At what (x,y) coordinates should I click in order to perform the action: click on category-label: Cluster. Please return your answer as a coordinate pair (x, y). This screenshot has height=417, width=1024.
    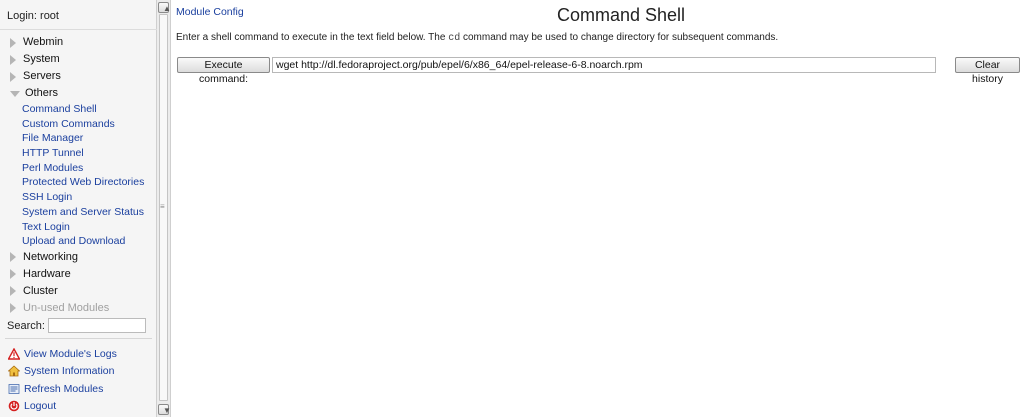
    Looking at the image, I should click on (40, 290).